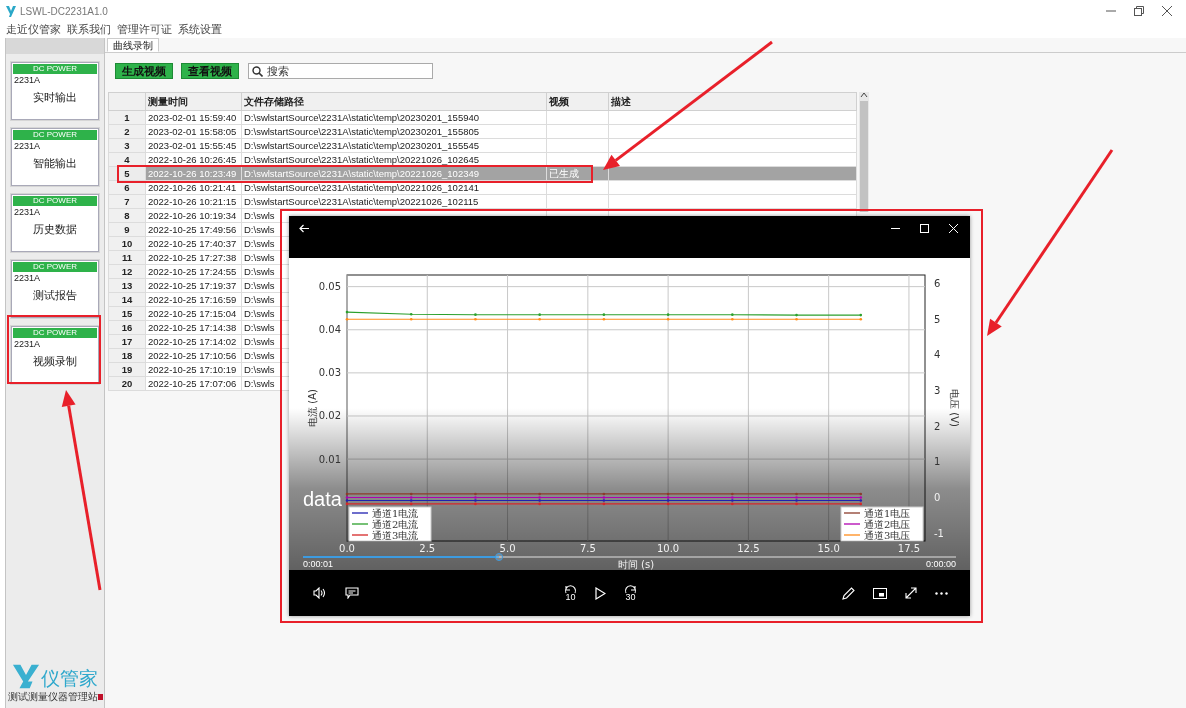 The width and height of the screenshot is (1186, 708). Describe the element at coordinates (193, 383) in the screenshot. I see `table-cell: 2022-10-25 17:07:06` at that location.